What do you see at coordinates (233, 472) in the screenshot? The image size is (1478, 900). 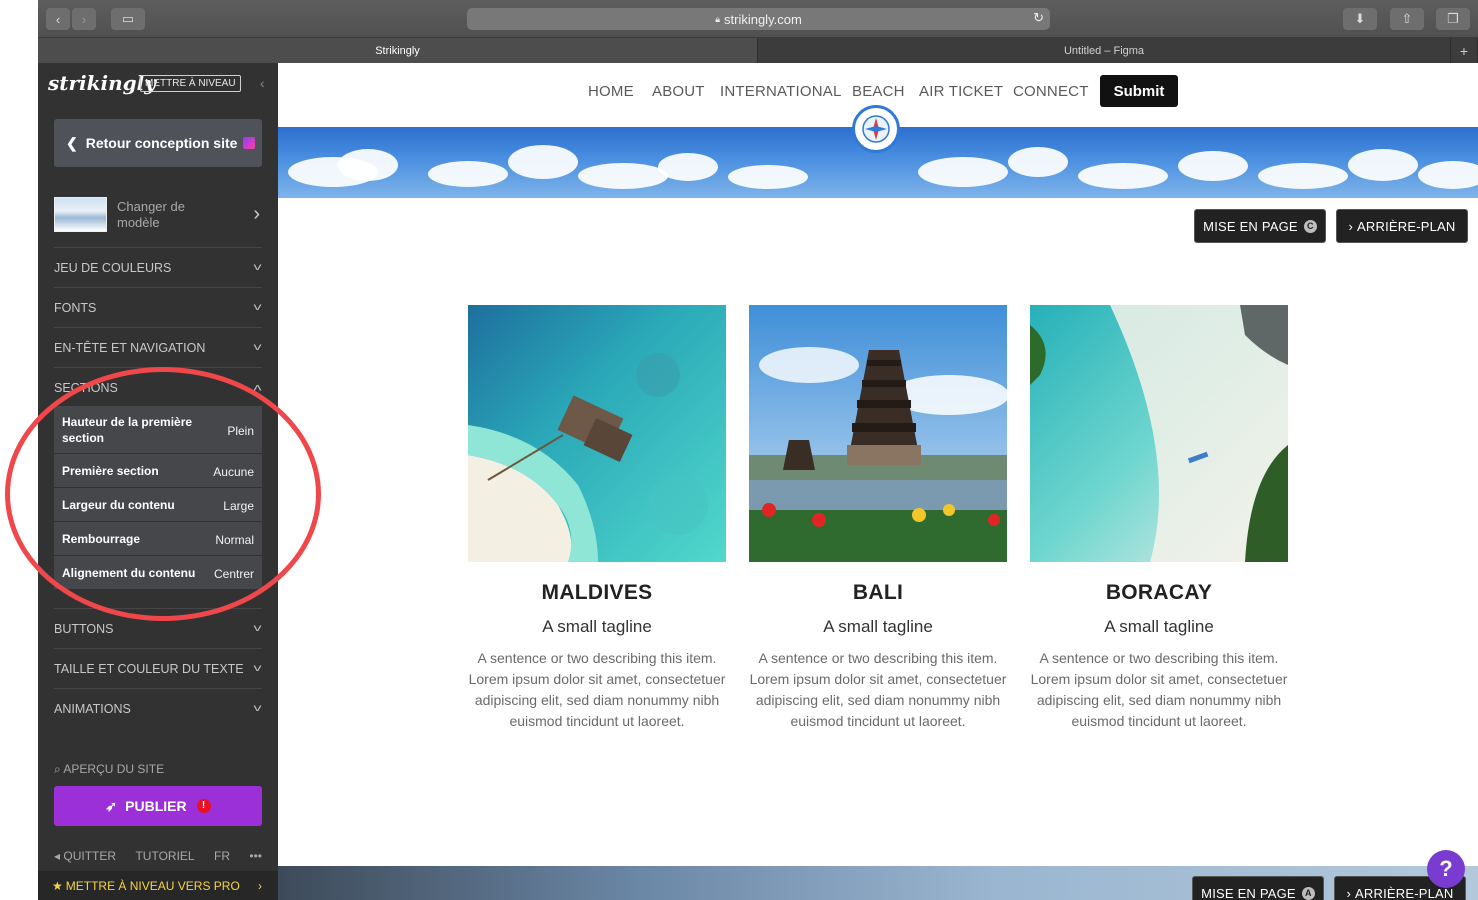 I see `setting-value: Aucune` at bounding box center [233, 472].